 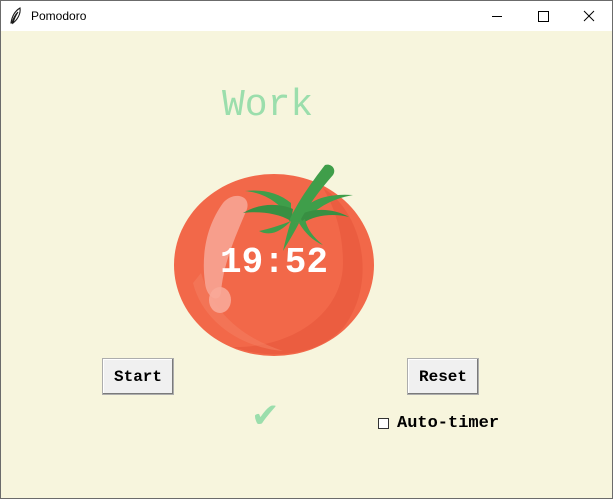 What do you see at coordinates (15, 16) in the screenshot?
I see `feather-icon` at bounding box center [15, 16].